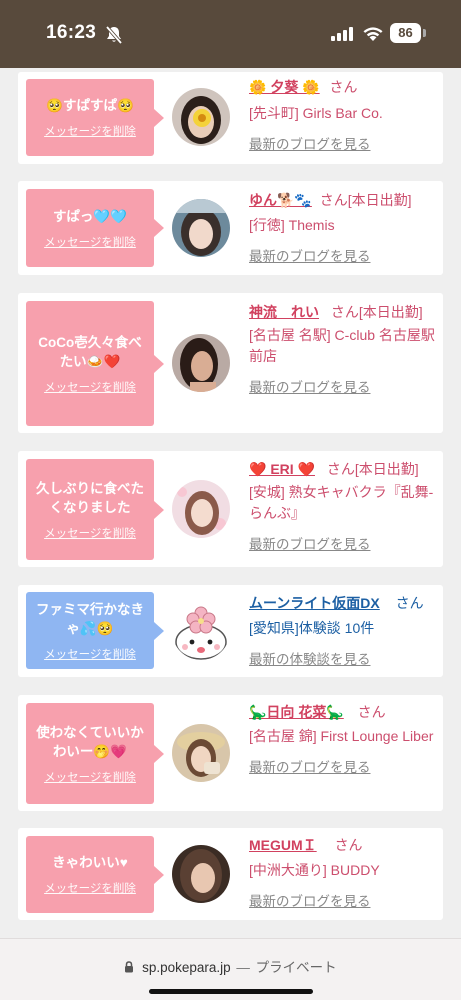  I want to click on name-line: ムーンライト仮面DX さん, so click(344, 603).